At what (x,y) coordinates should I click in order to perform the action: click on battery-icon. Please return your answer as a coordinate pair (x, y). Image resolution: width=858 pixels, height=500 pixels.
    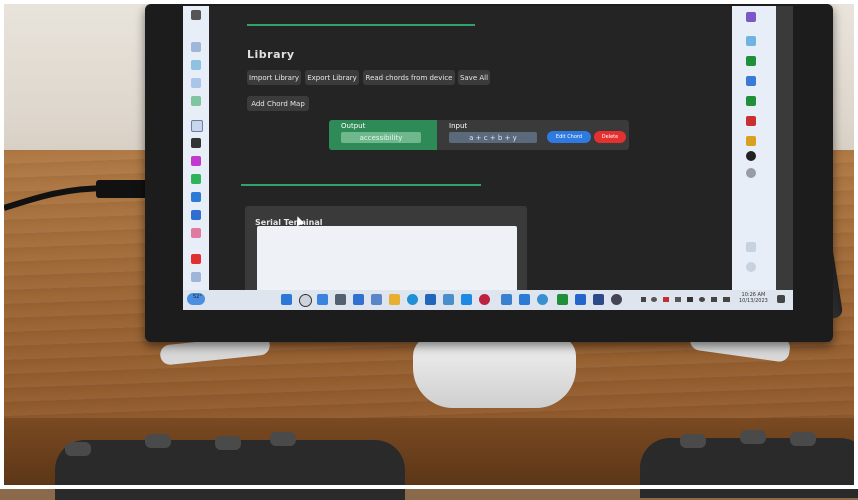
    Looking at the image, I should click on (726, 299).